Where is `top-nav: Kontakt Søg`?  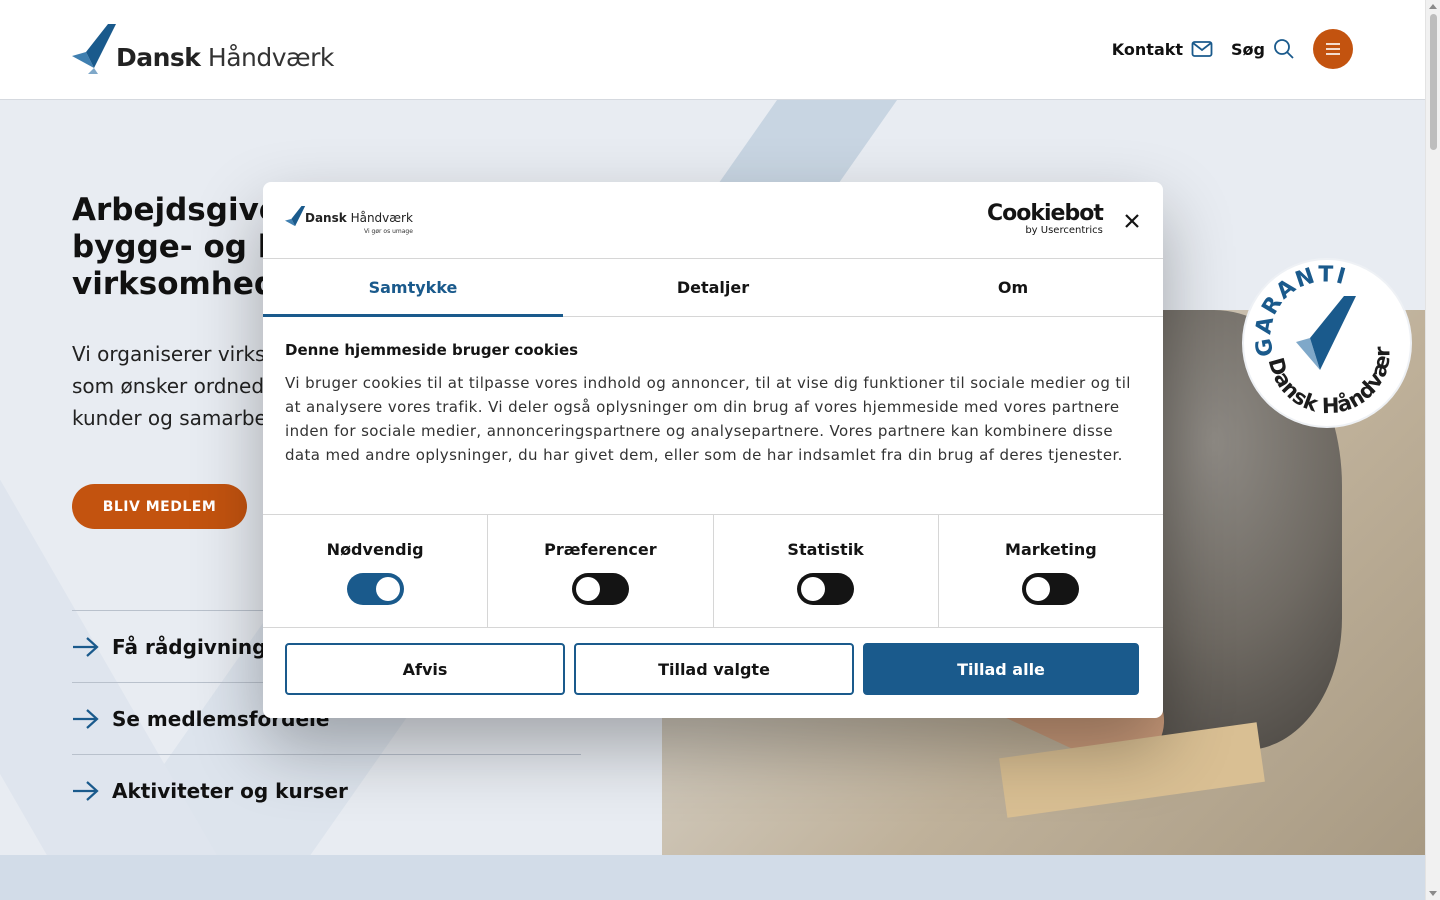 top-nav: Kontakt Søg is located at coordinates (1232, 49).